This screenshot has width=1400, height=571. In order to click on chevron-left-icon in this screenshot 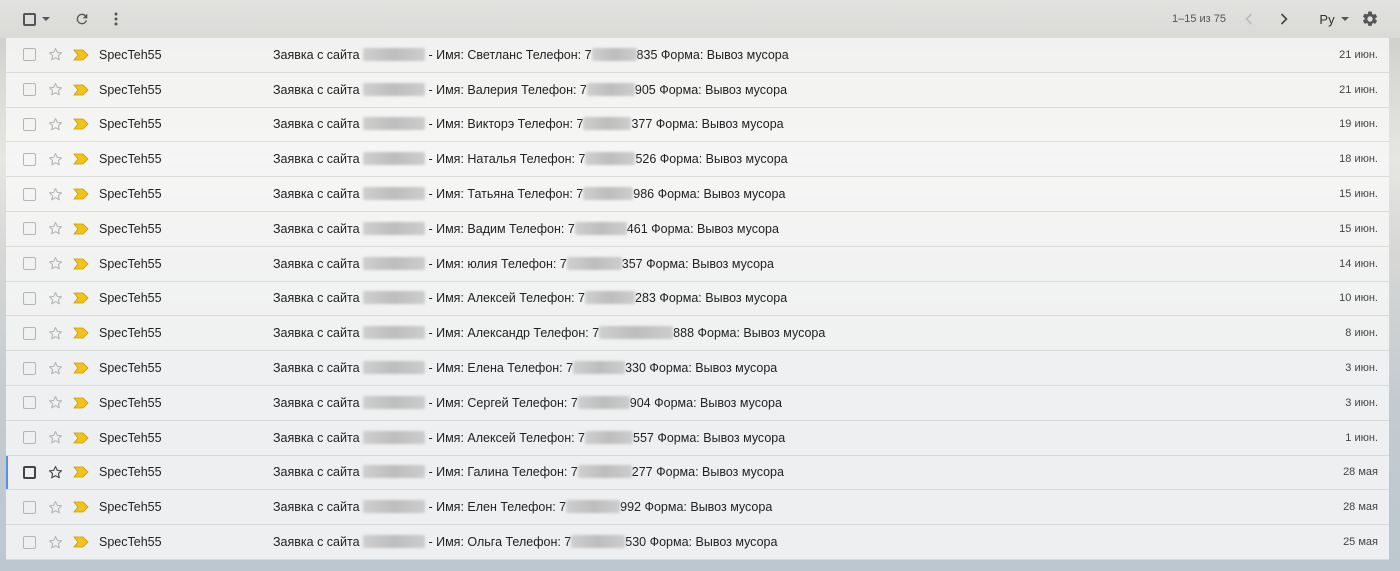, I will do `click(1249, 19)`.